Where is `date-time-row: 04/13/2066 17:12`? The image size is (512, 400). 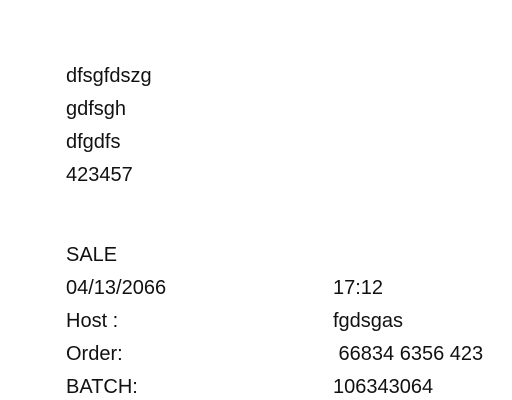
date-time-row: 04/13/2066 17:12 is located at coordinates (289, 288).